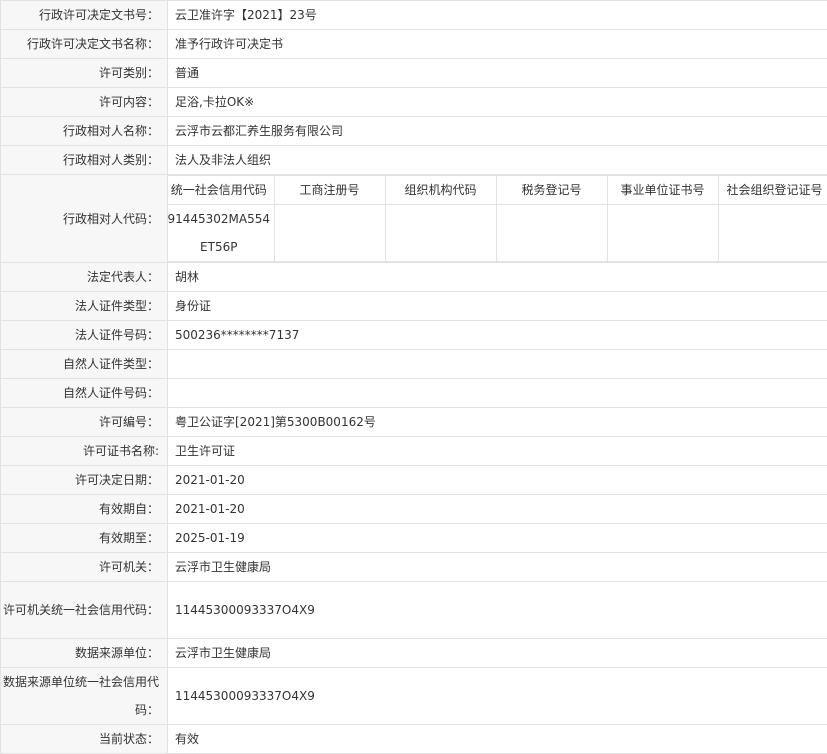 The height and width of the screenshot is (754, 827). I want to click on table-row: 当前状态： 有效, so click(414, 739).